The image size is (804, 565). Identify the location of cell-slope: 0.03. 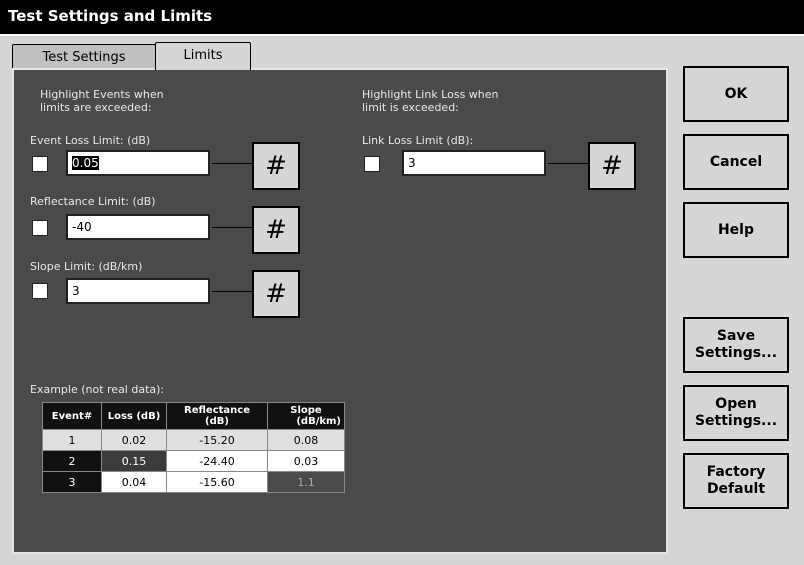
(306, 461).